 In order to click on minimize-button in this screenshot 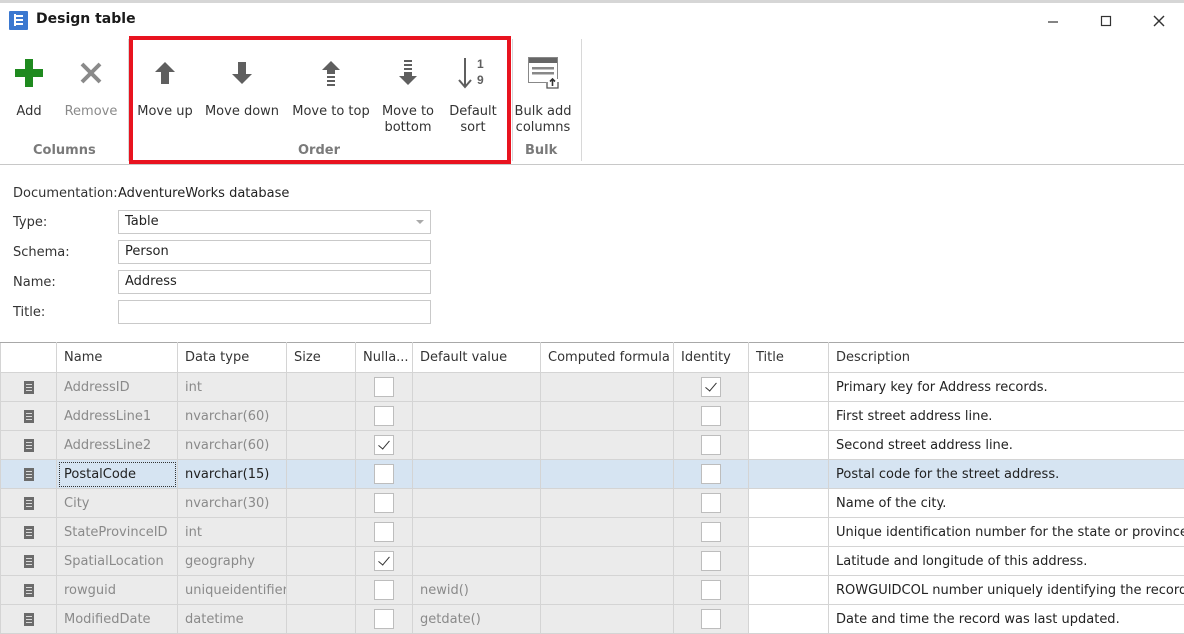, I will do `click(1053, 21)`.